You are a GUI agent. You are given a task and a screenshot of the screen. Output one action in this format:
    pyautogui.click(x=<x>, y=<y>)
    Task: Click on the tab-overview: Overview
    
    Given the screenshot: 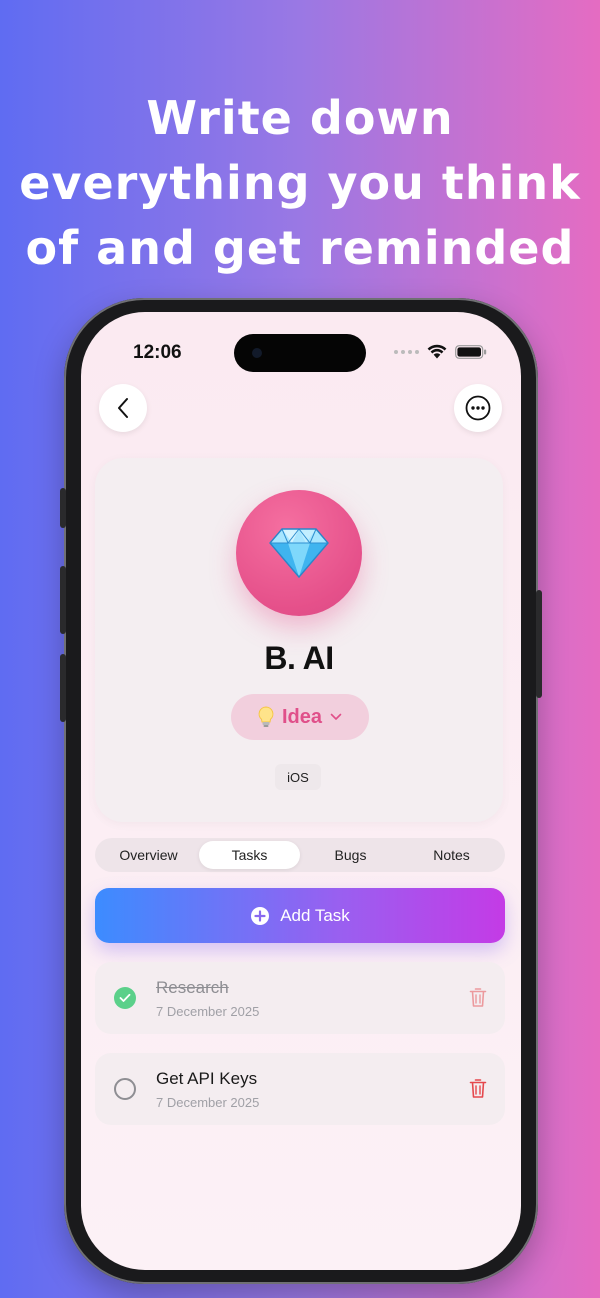 What is the action you would take?
    pyautogui.click(x=148, y=855)
    